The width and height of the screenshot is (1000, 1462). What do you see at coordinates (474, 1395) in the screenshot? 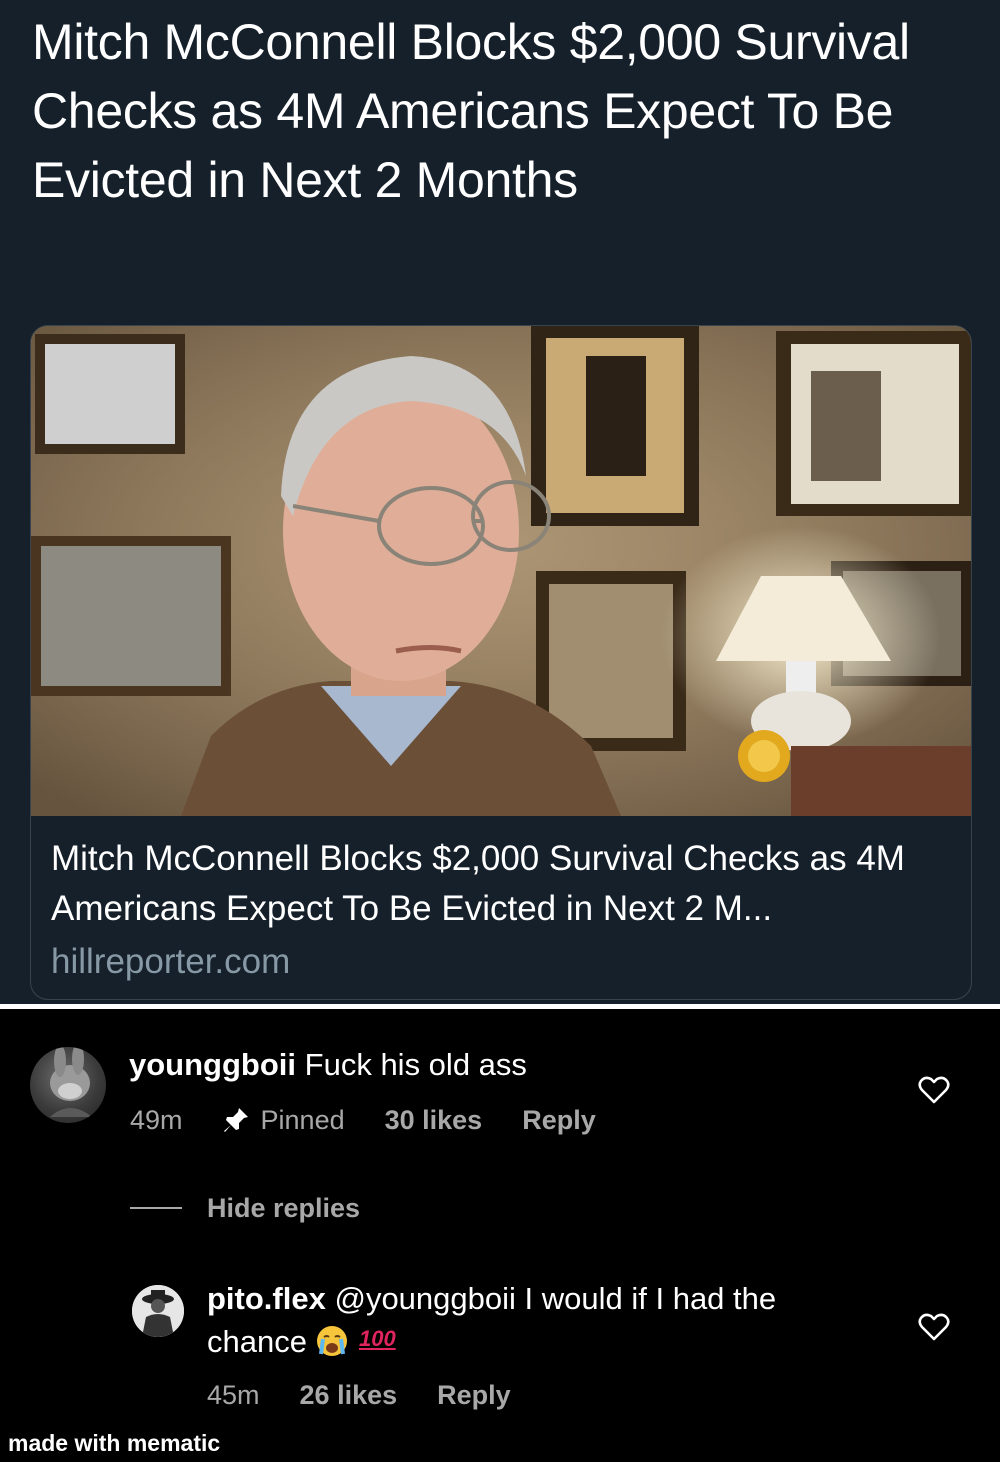
I see `reply-reply-button: Reply` at bounding box center [474, 1395].